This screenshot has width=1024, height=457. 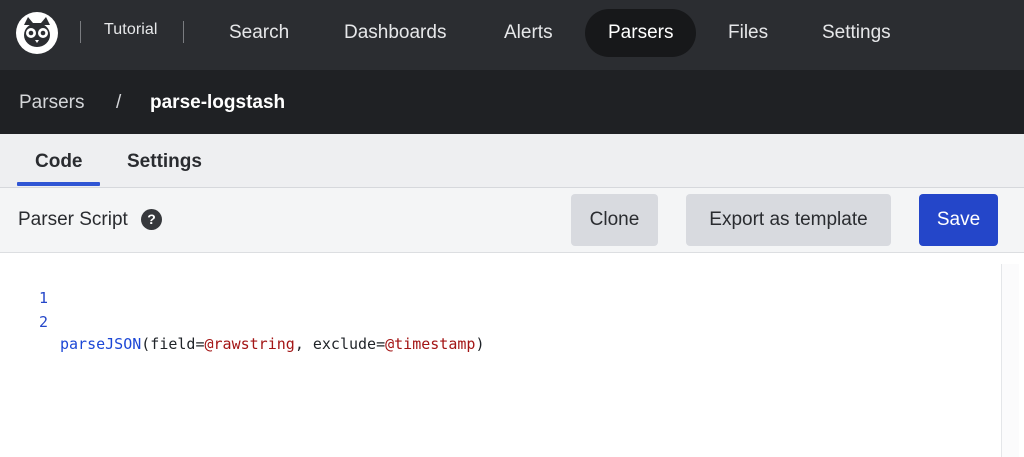 What do you see at coordinates (614, 220) in the screenshot?
I see `clone-button: Clone` at bounding box center [614, 220].